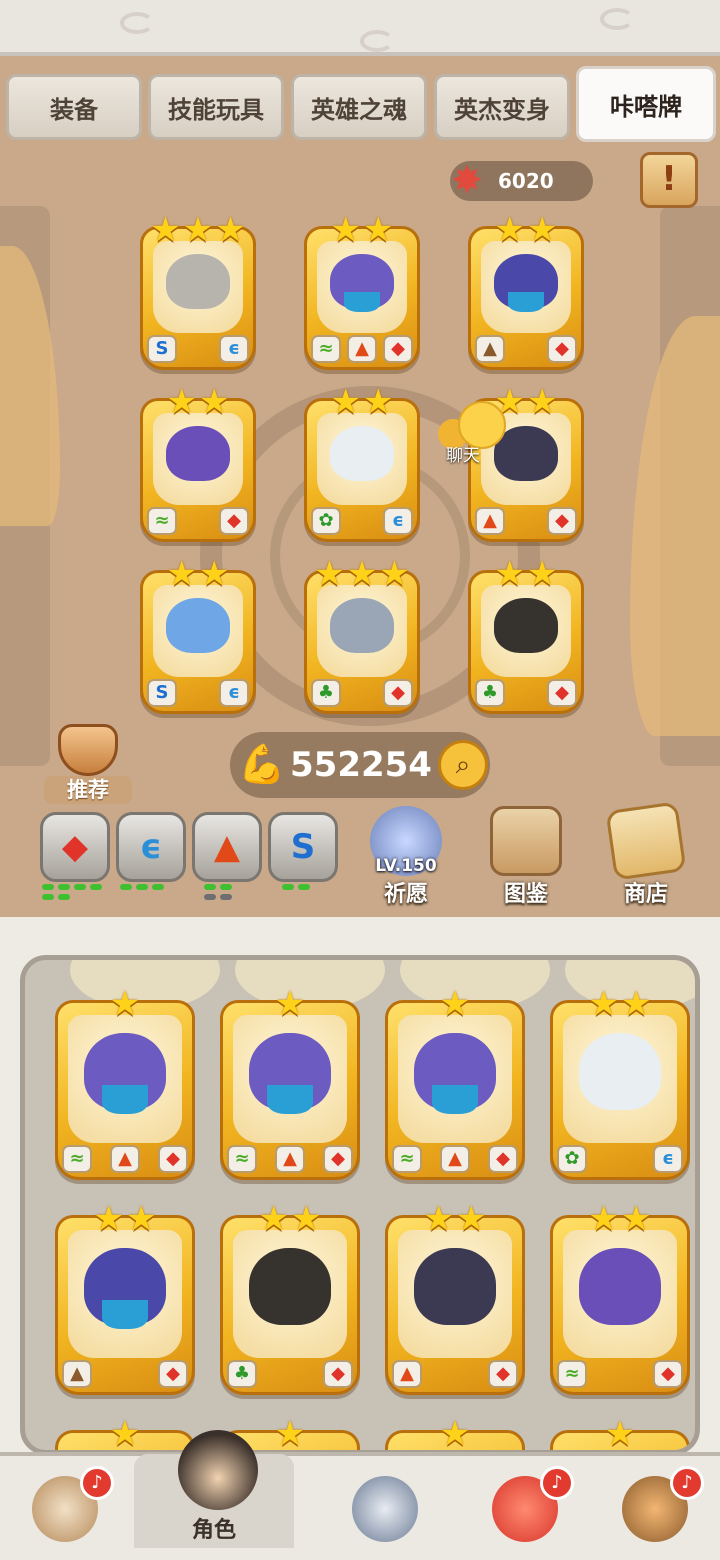 This screenshot has width=720, height=1560. Describe the element at coordinates (65, 1513) in the screenshot. I see `nav-caveman: ♪` at that location.